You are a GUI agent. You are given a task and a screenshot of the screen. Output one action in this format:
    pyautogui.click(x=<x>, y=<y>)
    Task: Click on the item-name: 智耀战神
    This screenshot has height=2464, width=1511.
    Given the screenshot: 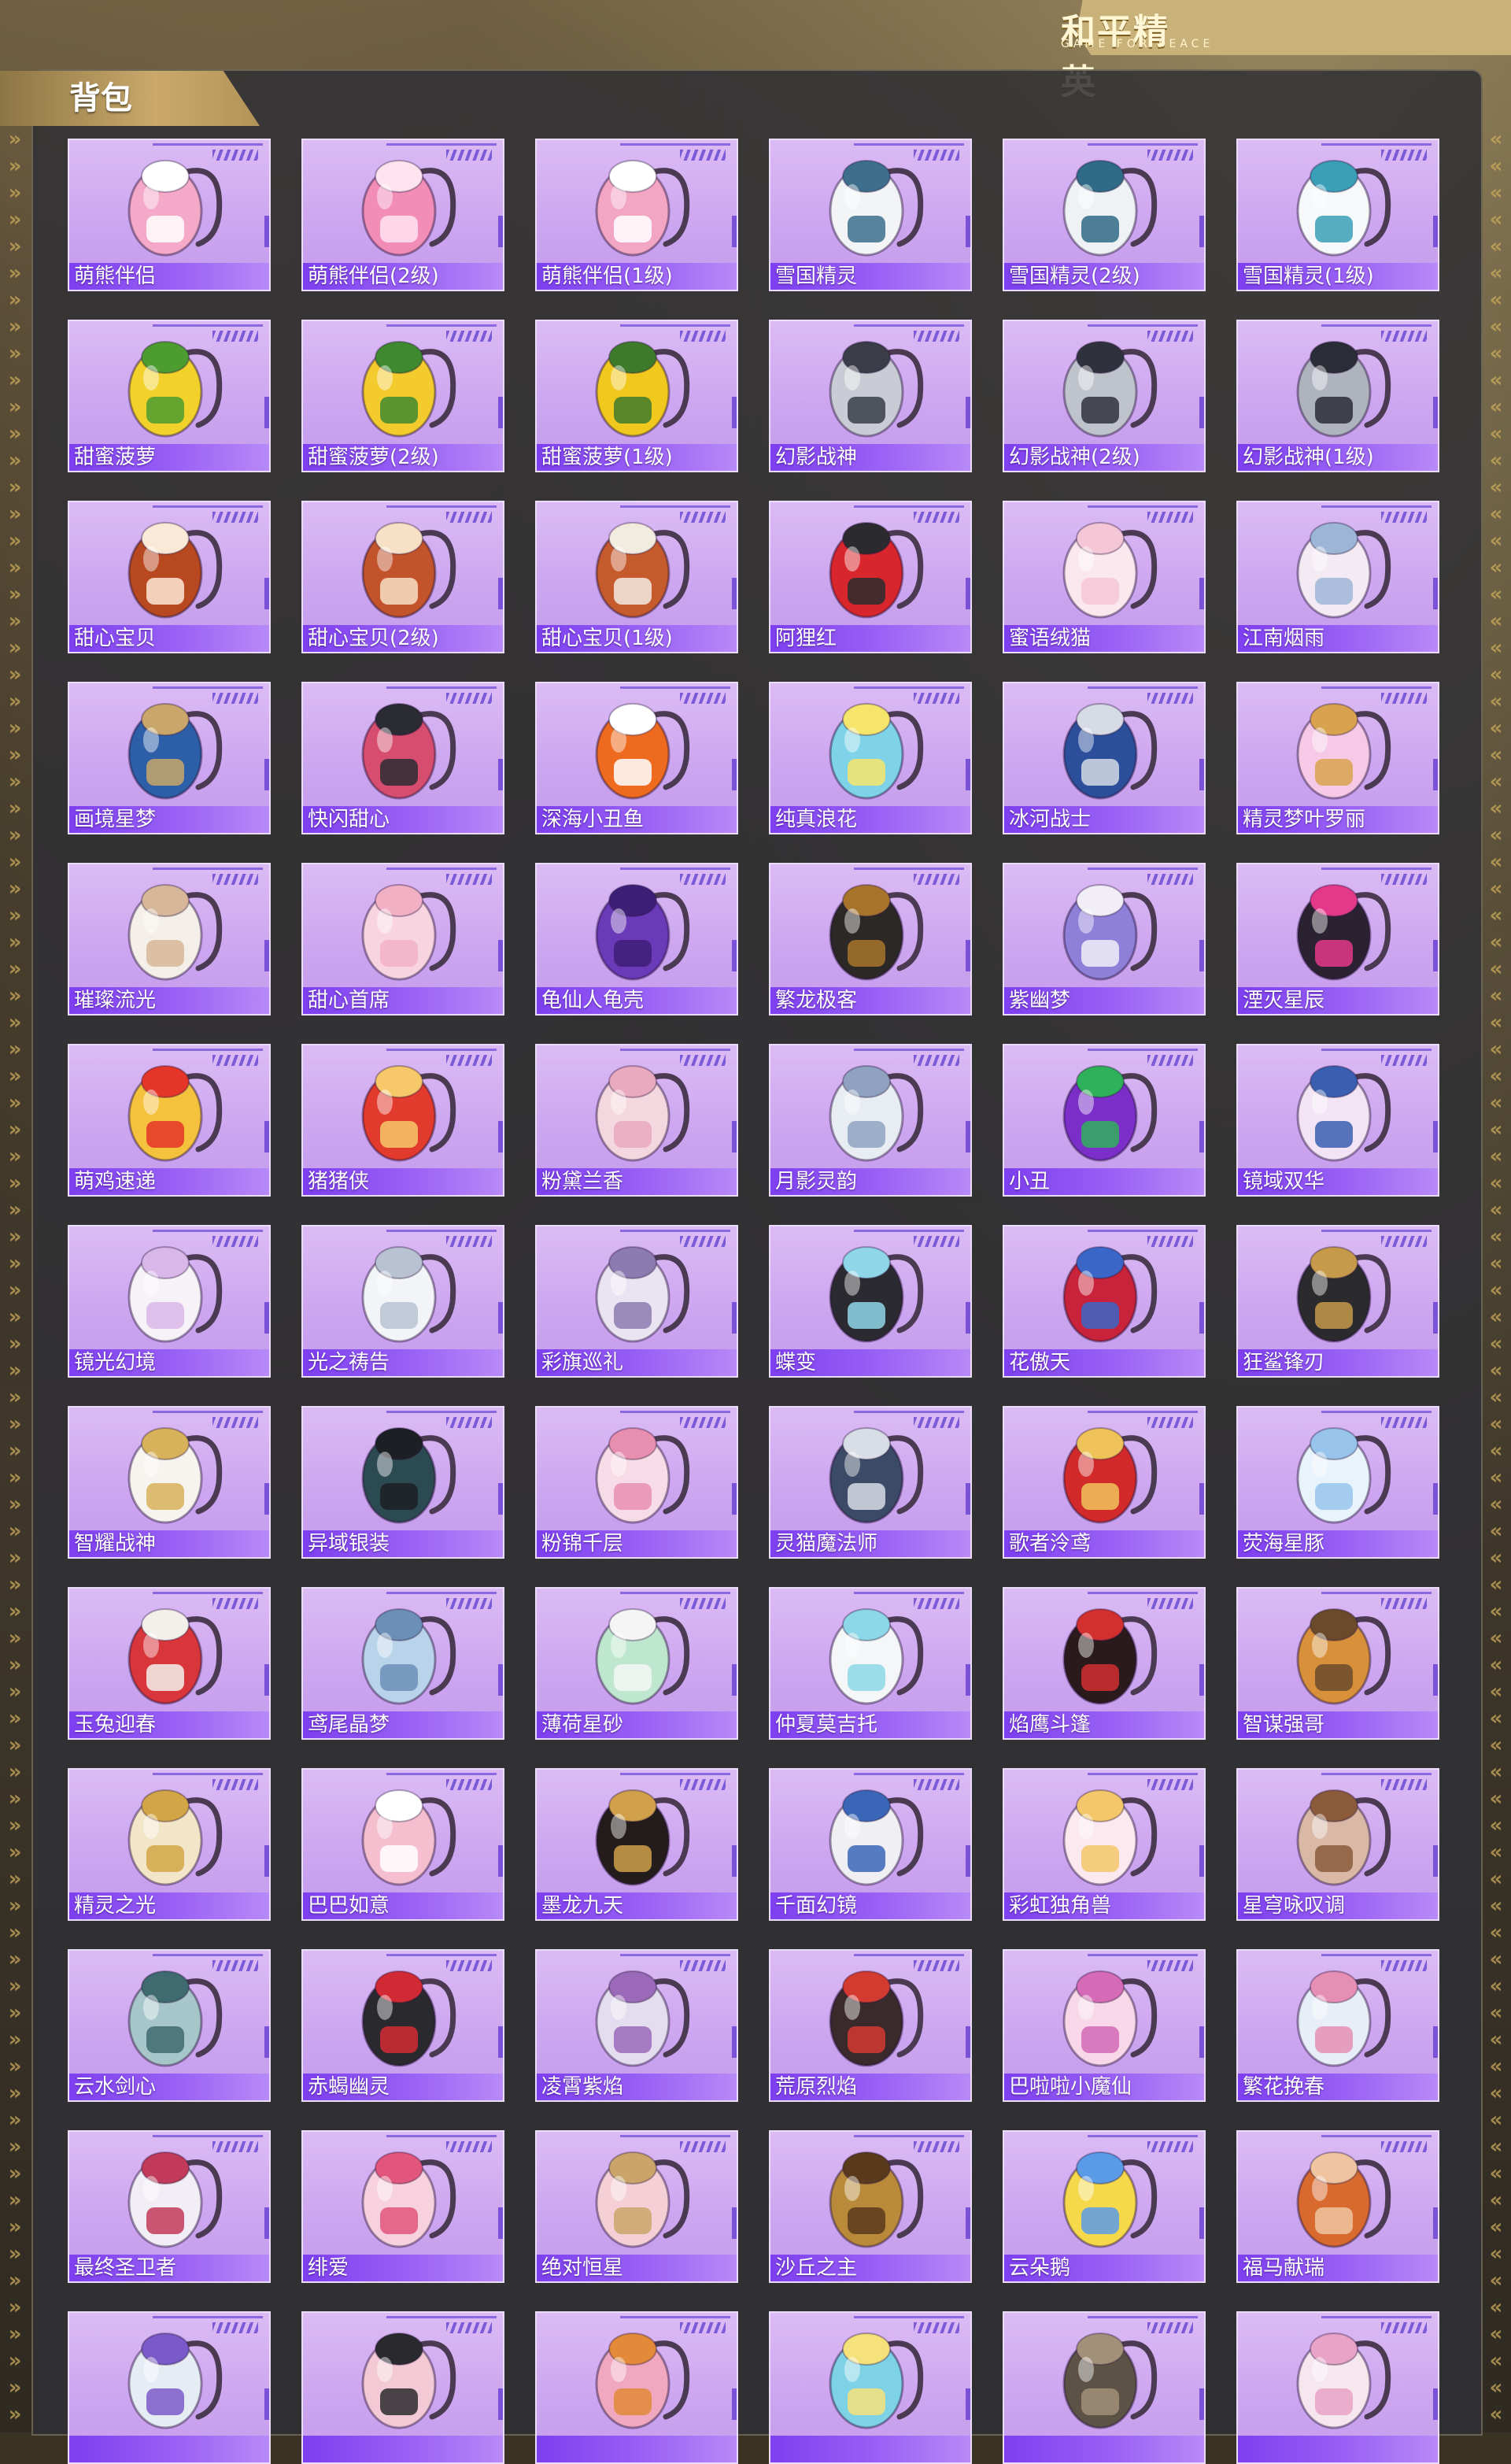 What is the action you would take?
    pyautogui.click(x=169, y=1543)
    